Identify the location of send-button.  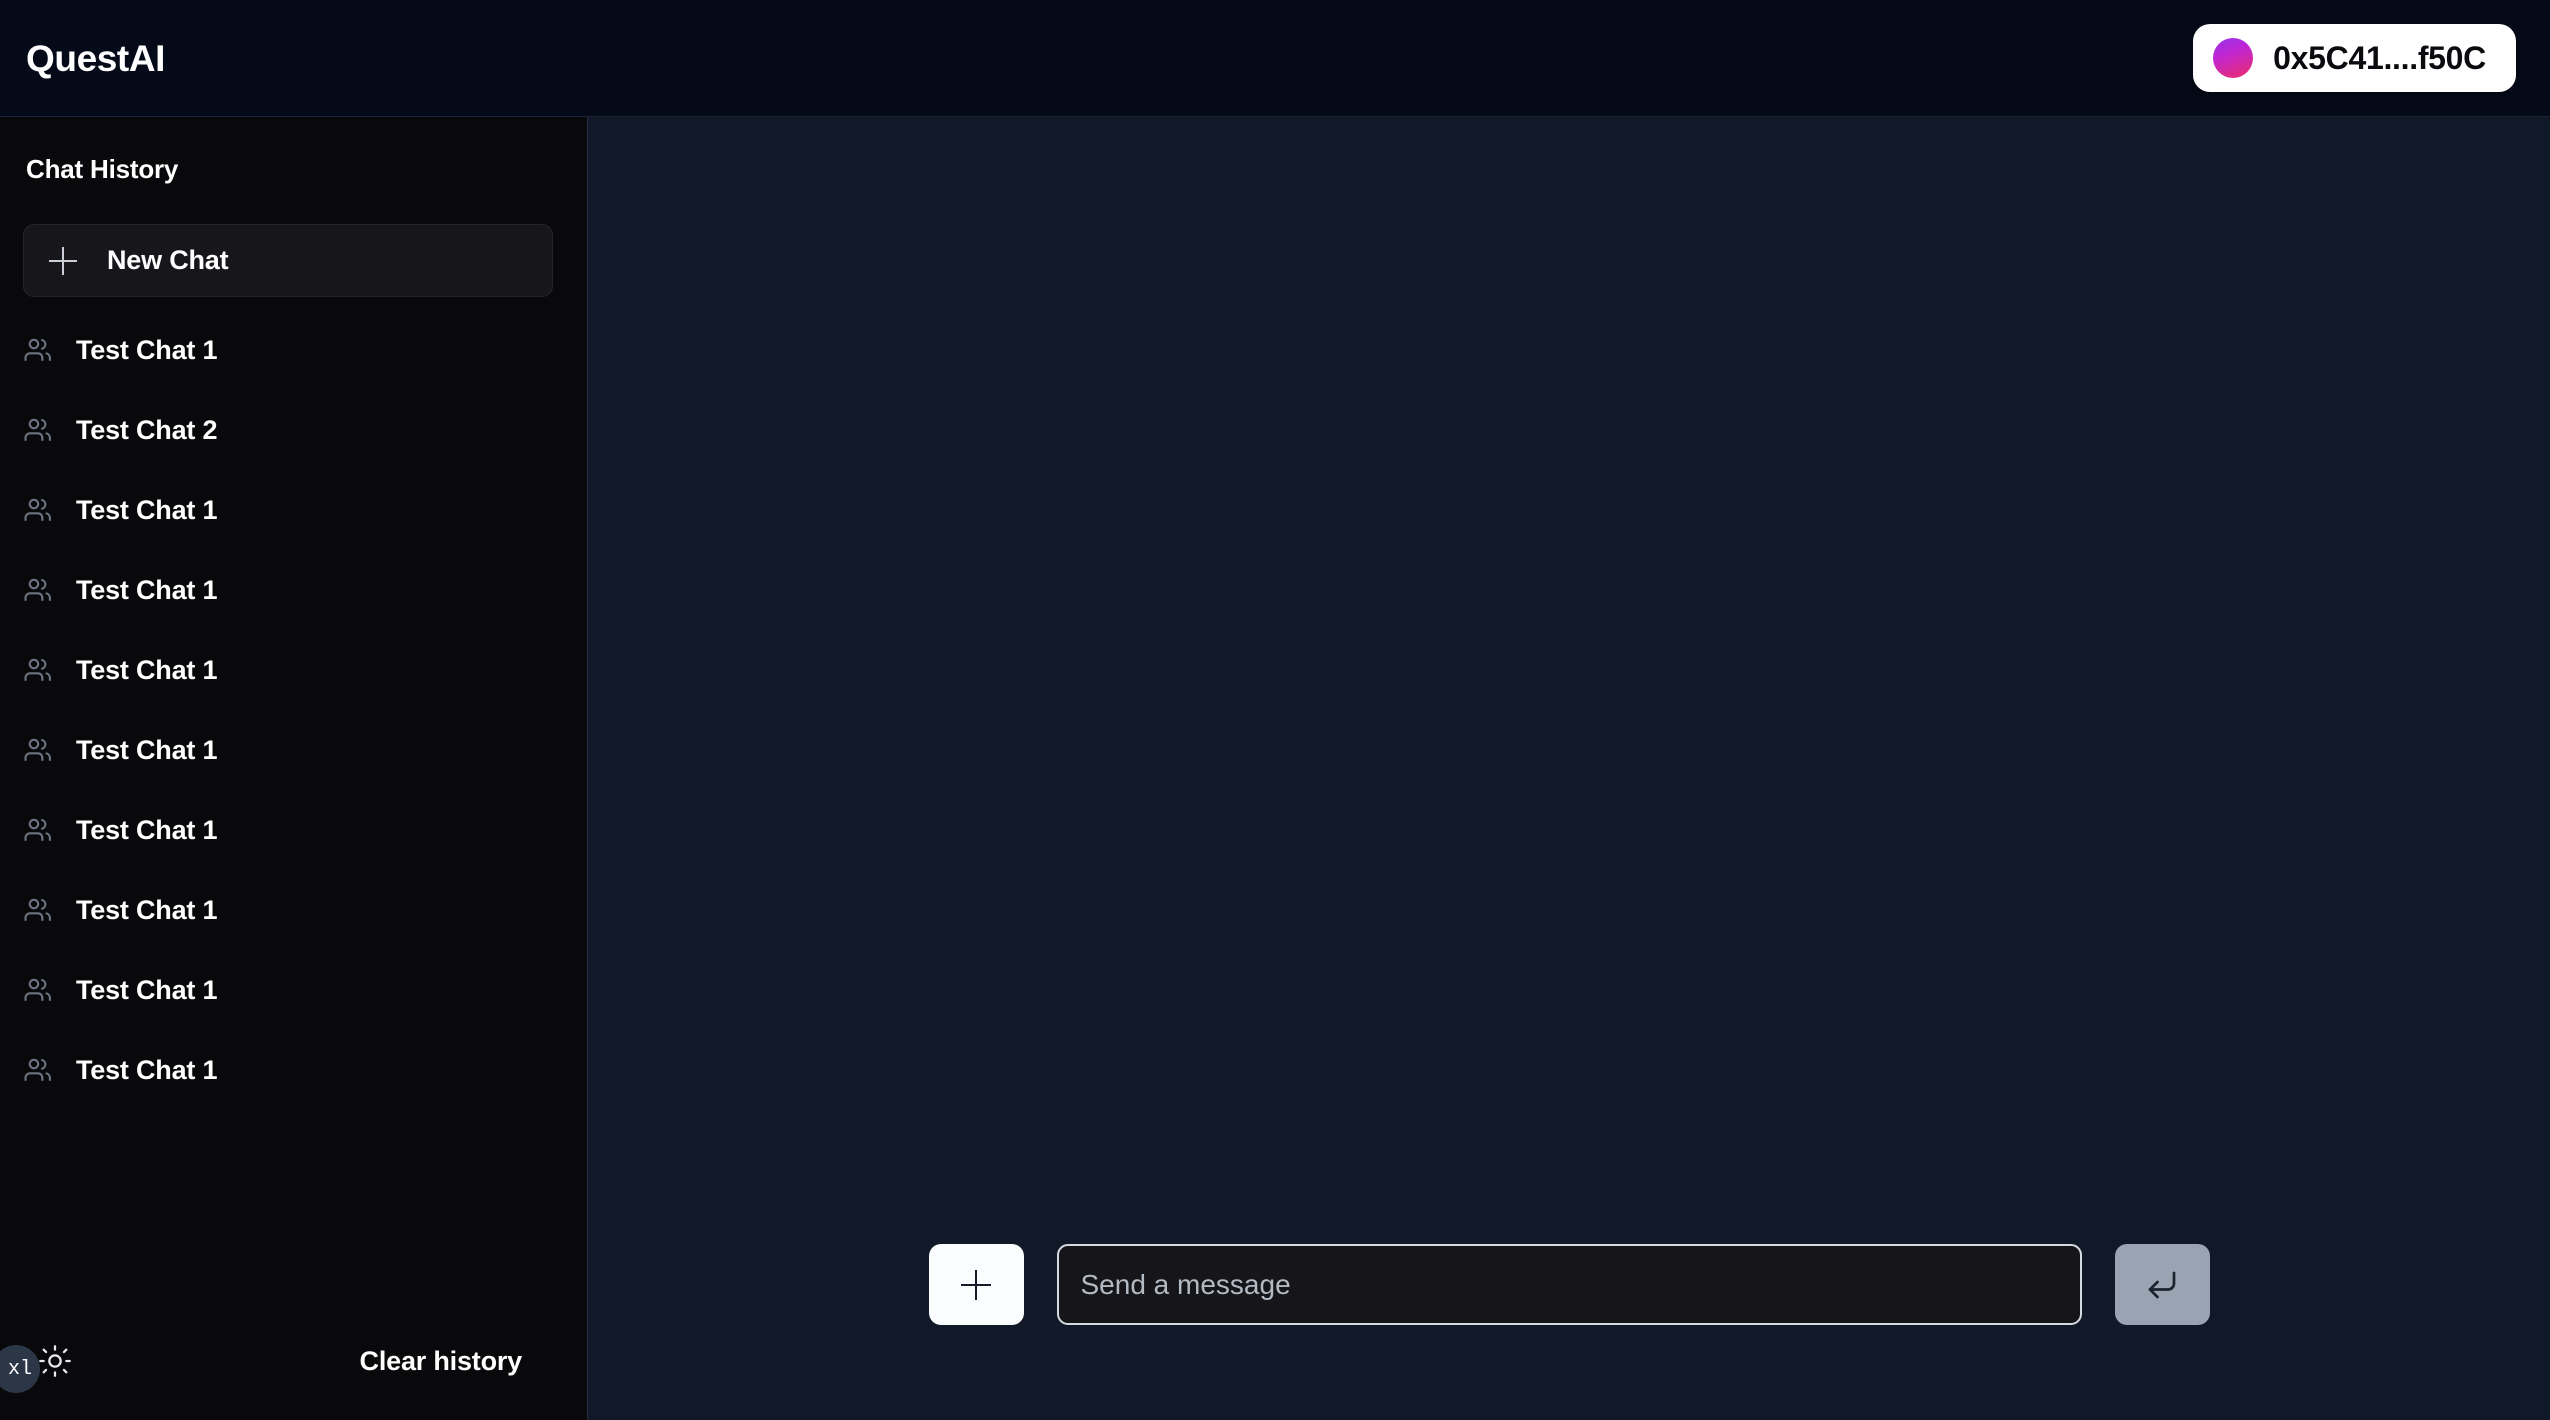
(2162, 1284).